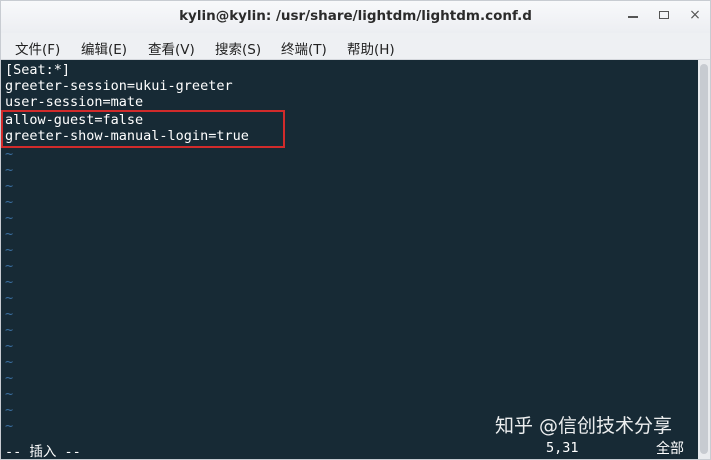 The height and width of the screenshot is (460, 711). Describe the element at coordinates (127, 136) in the screenshot. I see `code-line-5: greeter-show-manual-login=true` at that location.